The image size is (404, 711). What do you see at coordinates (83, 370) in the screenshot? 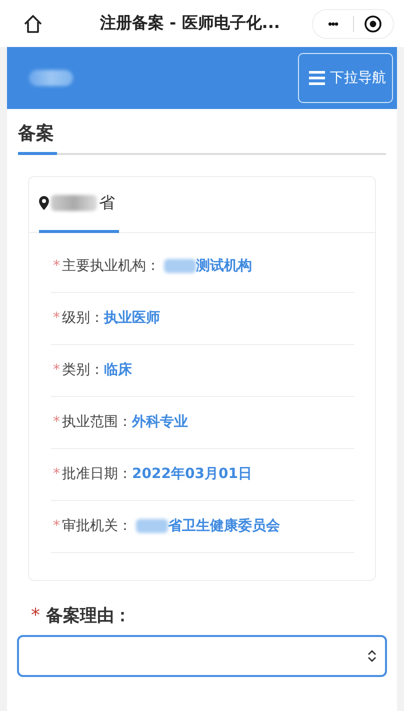
I see `field-label: 类别：` at bounding box center [83, 370].